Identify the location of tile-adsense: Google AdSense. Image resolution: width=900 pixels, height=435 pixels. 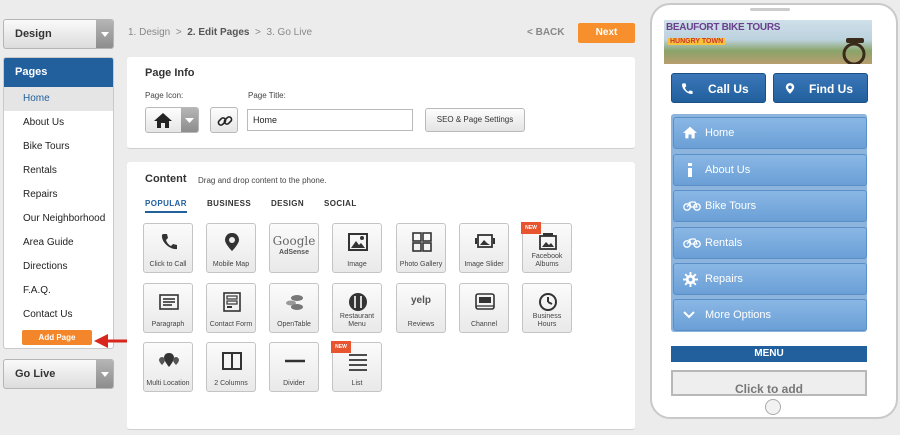
(294, 248).